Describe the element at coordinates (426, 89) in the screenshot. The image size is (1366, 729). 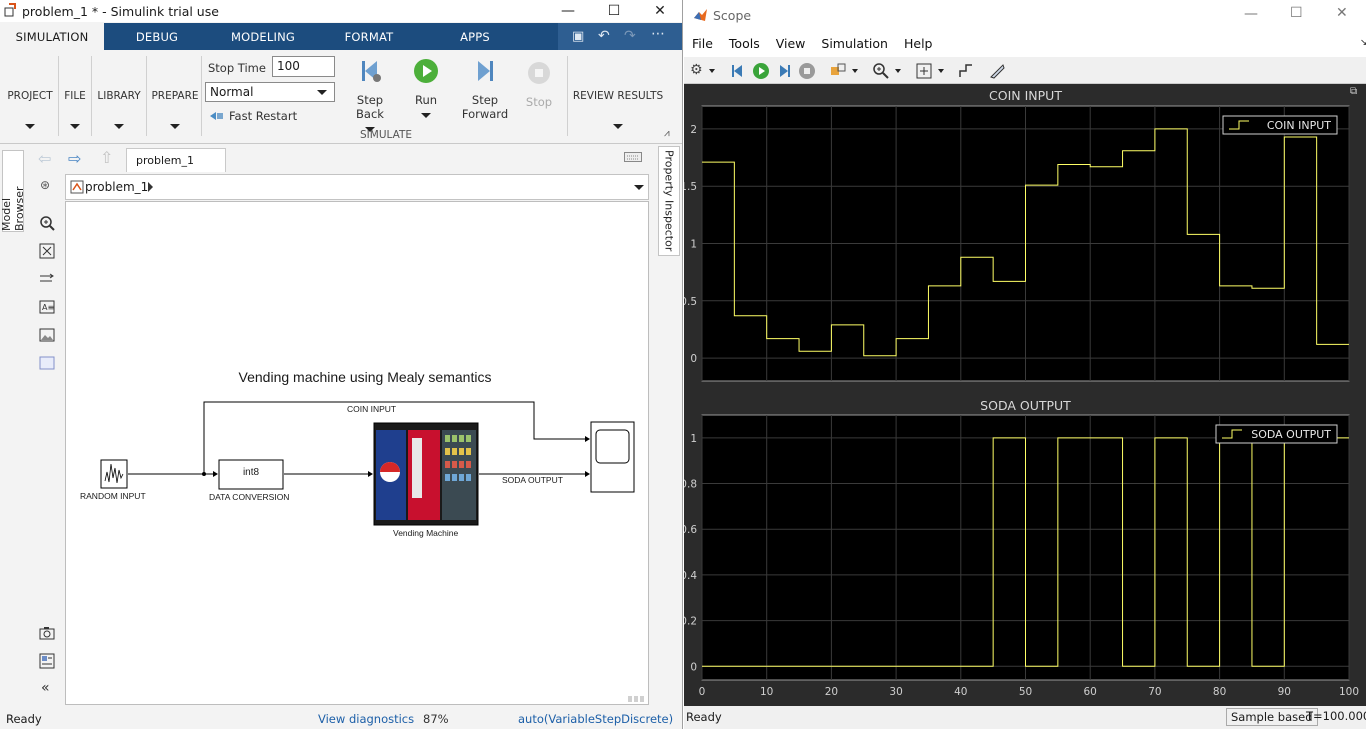
I see `run-button: Run` at that location.